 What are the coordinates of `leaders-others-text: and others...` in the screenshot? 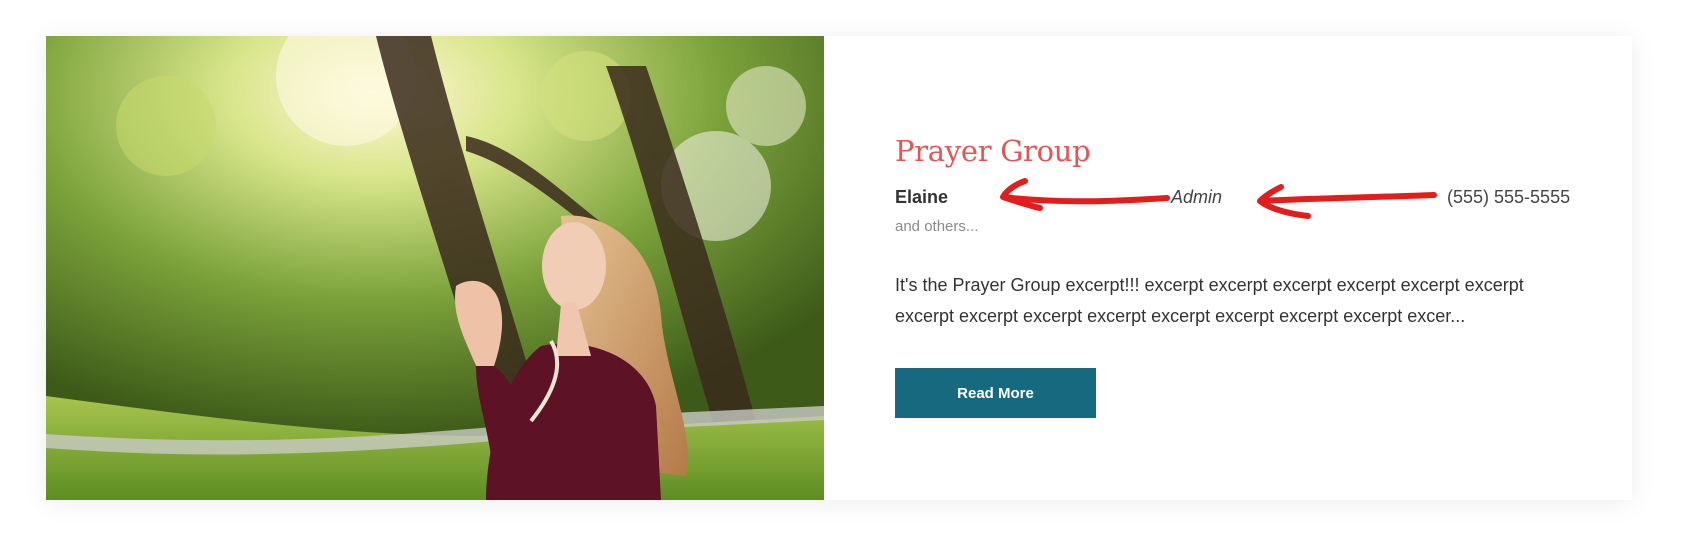 It's located at (937, 226).